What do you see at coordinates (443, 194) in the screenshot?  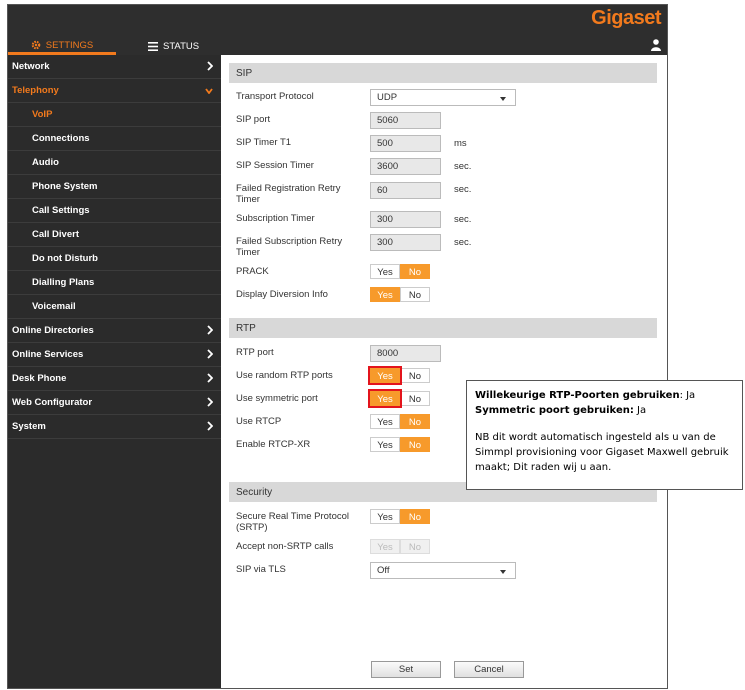 I see `row-failed-registration-retry-timer: Failed Registration Retry Timer 60 sec.` at bounding box center [443, 194].